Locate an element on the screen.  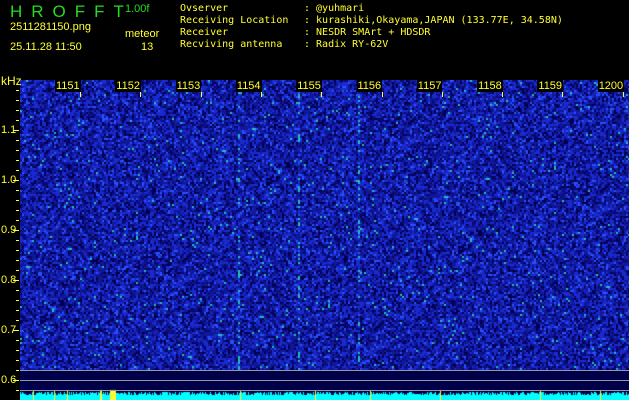
time-label: 1152 is located at coordinates (128, 86).